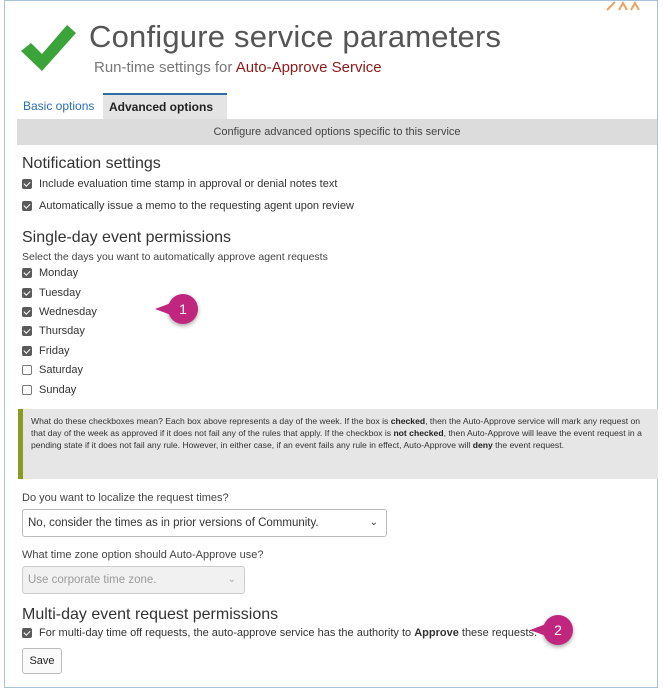 The image size is (663, 694). I want to click on option-bold: Approve, so click(436, 633).